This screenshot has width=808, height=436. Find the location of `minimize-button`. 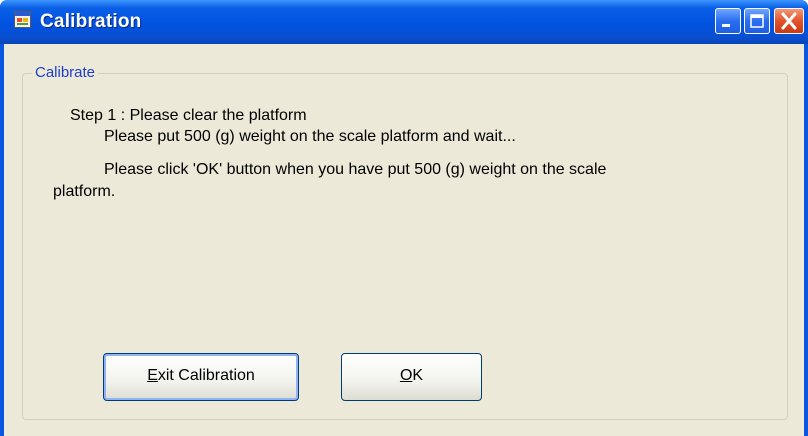

minimize-button is located at coordinates (728, 21).